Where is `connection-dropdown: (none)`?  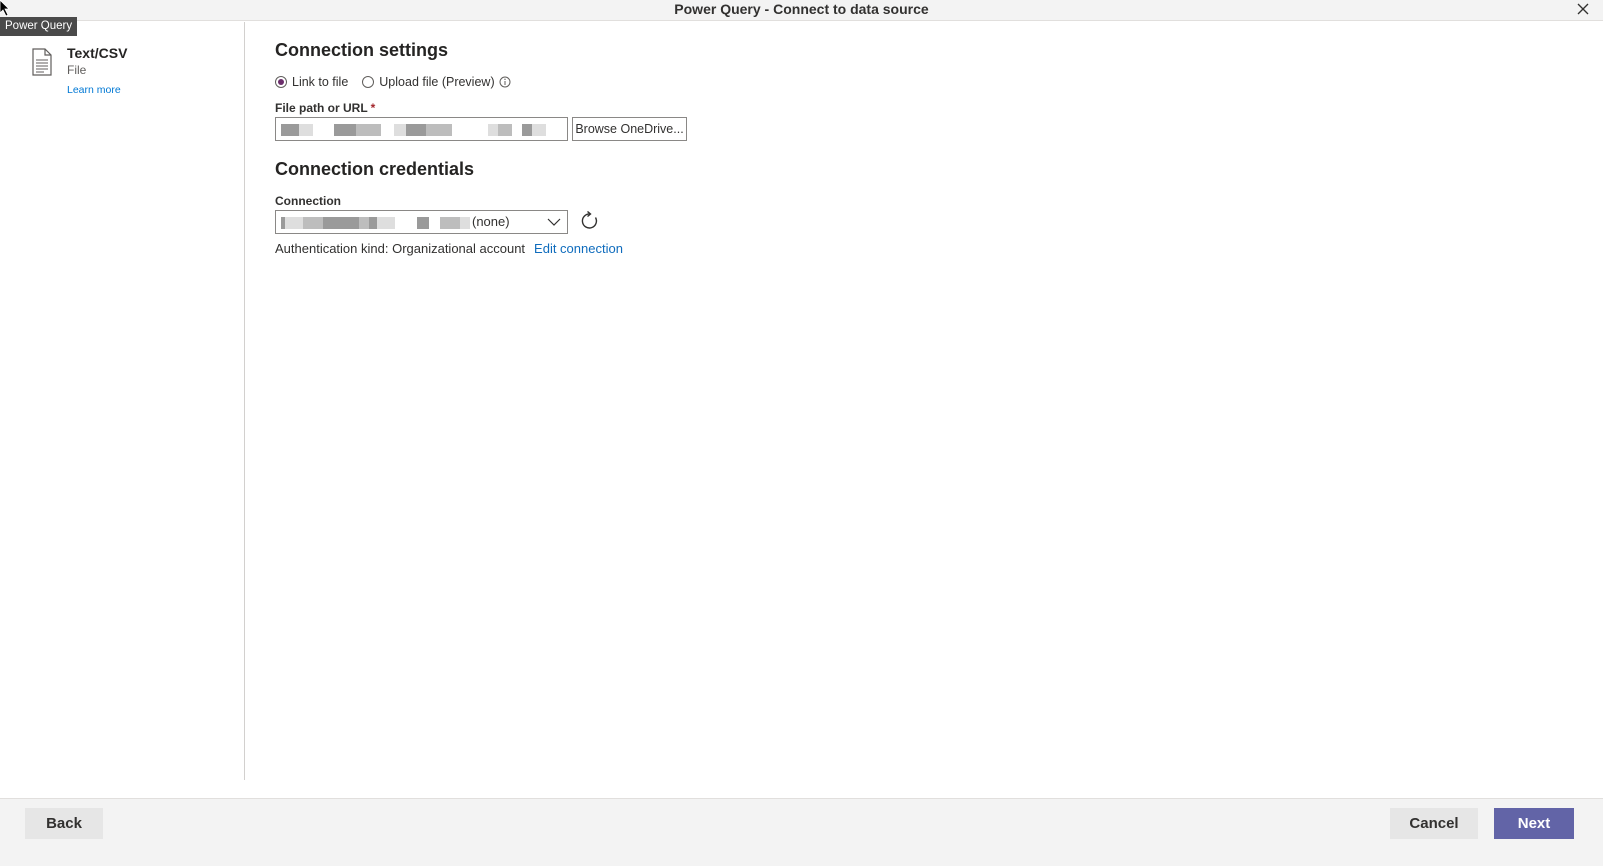 connection-dropdown: (none) is located at coordinates (421, 222).